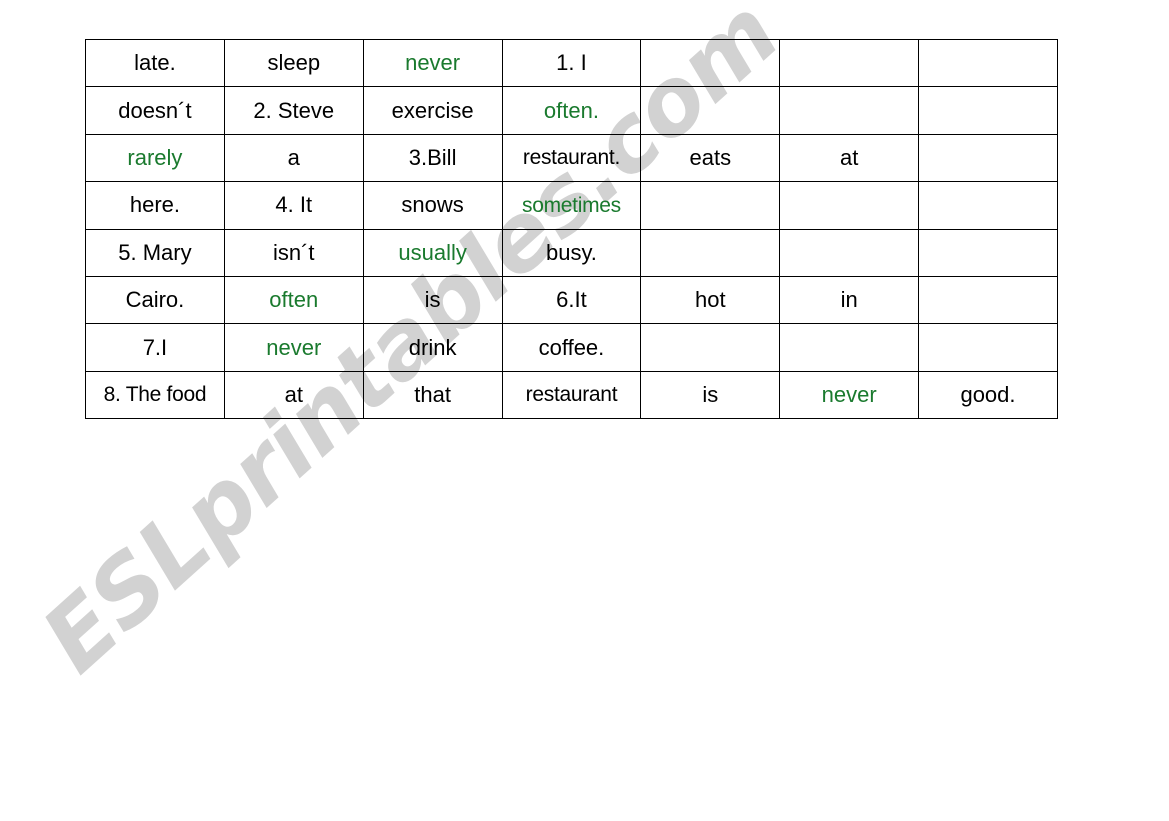 The image size is (1169, 821). I want to click on word-cell: eats, so click(710, 158).